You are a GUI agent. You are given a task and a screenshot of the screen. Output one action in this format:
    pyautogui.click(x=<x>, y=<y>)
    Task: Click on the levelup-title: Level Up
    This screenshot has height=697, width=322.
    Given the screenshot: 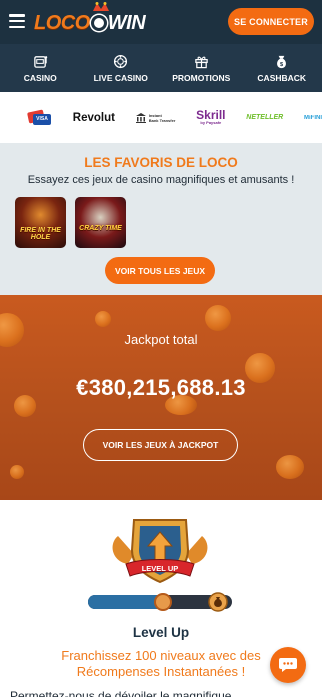 What is the action you would take?
    pyautogui.click(x=161, y=632)
    